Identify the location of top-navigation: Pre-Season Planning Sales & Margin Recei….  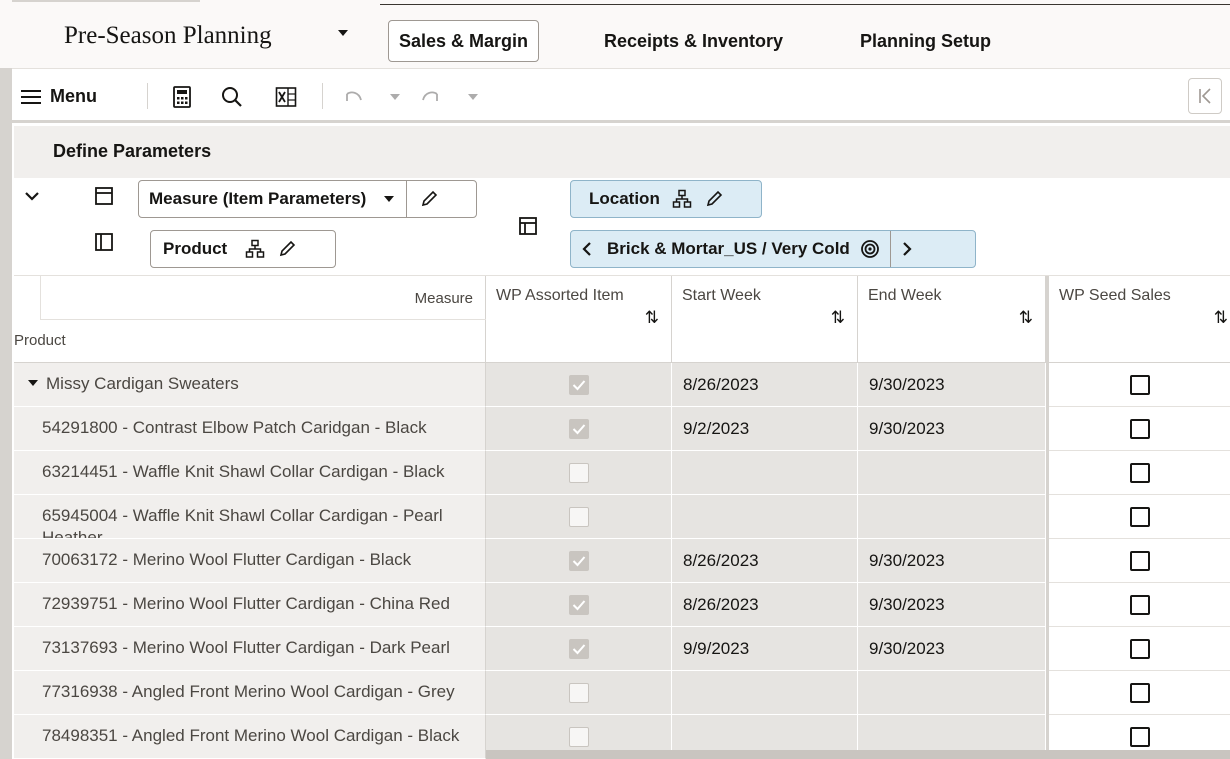
(615, 34).